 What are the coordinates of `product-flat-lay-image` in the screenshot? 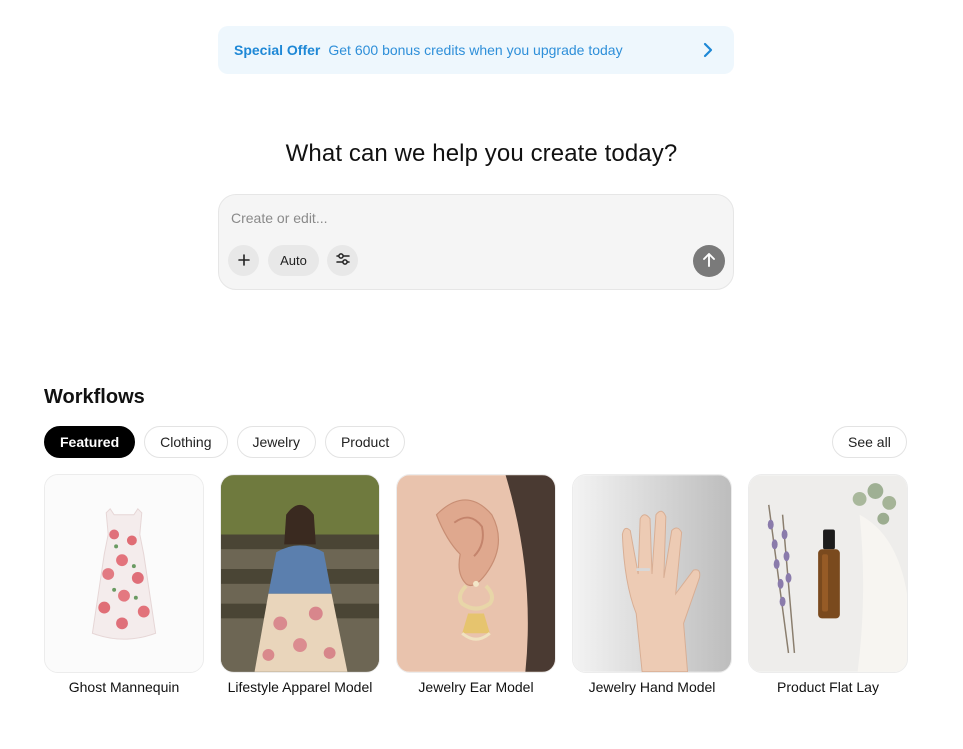 It's located at (828, 573).